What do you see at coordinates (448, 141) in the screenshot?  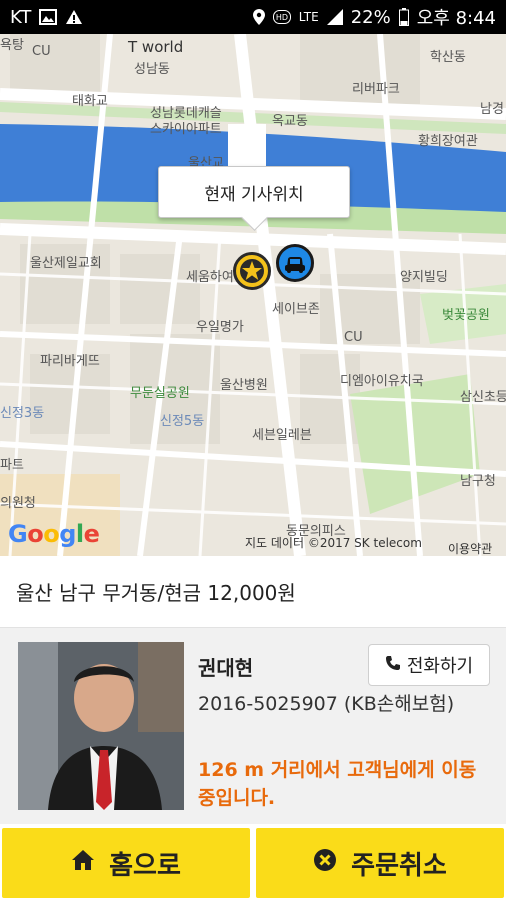 I see `map-place-label: 황희장여관` at bounding box center [448, 141].